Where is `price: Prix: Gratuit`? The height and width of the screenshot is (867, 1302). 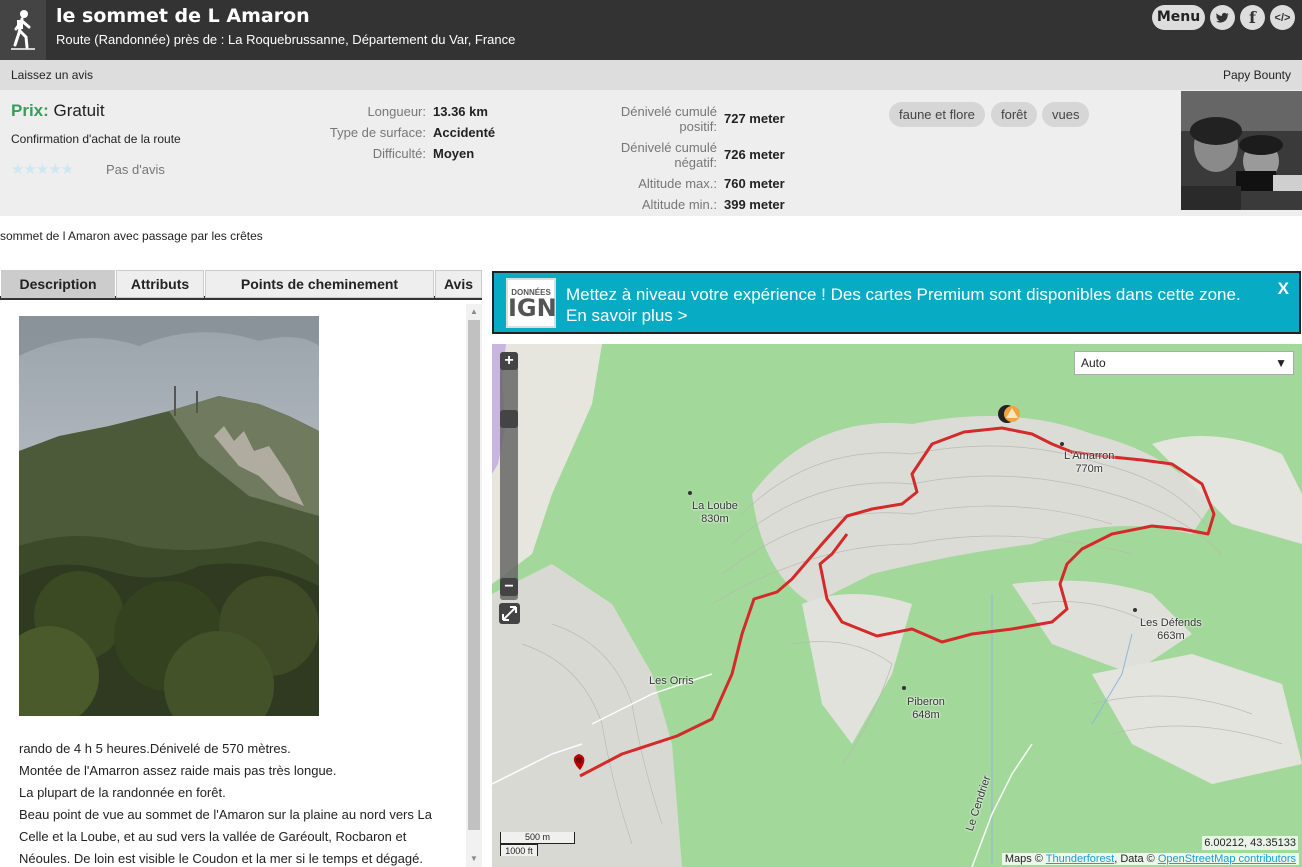 price: Prix: Gratuit is located at coordinates (58, 111).